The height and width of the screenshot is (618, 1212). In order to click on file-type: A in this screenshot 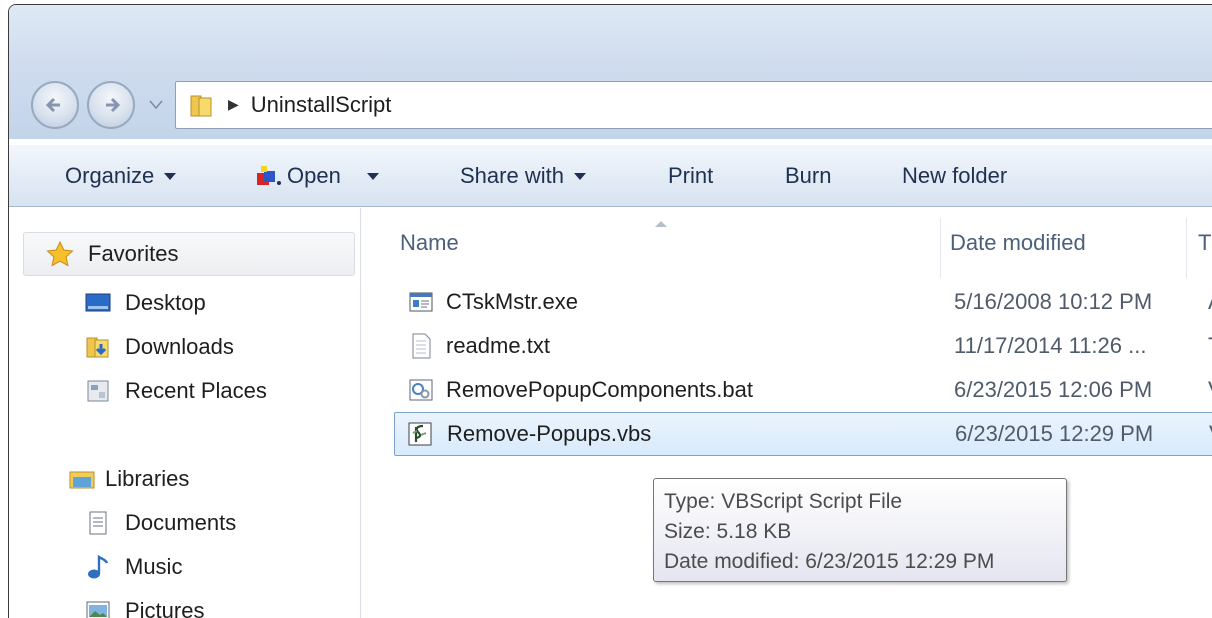, I will do `click(1210, 302)`.